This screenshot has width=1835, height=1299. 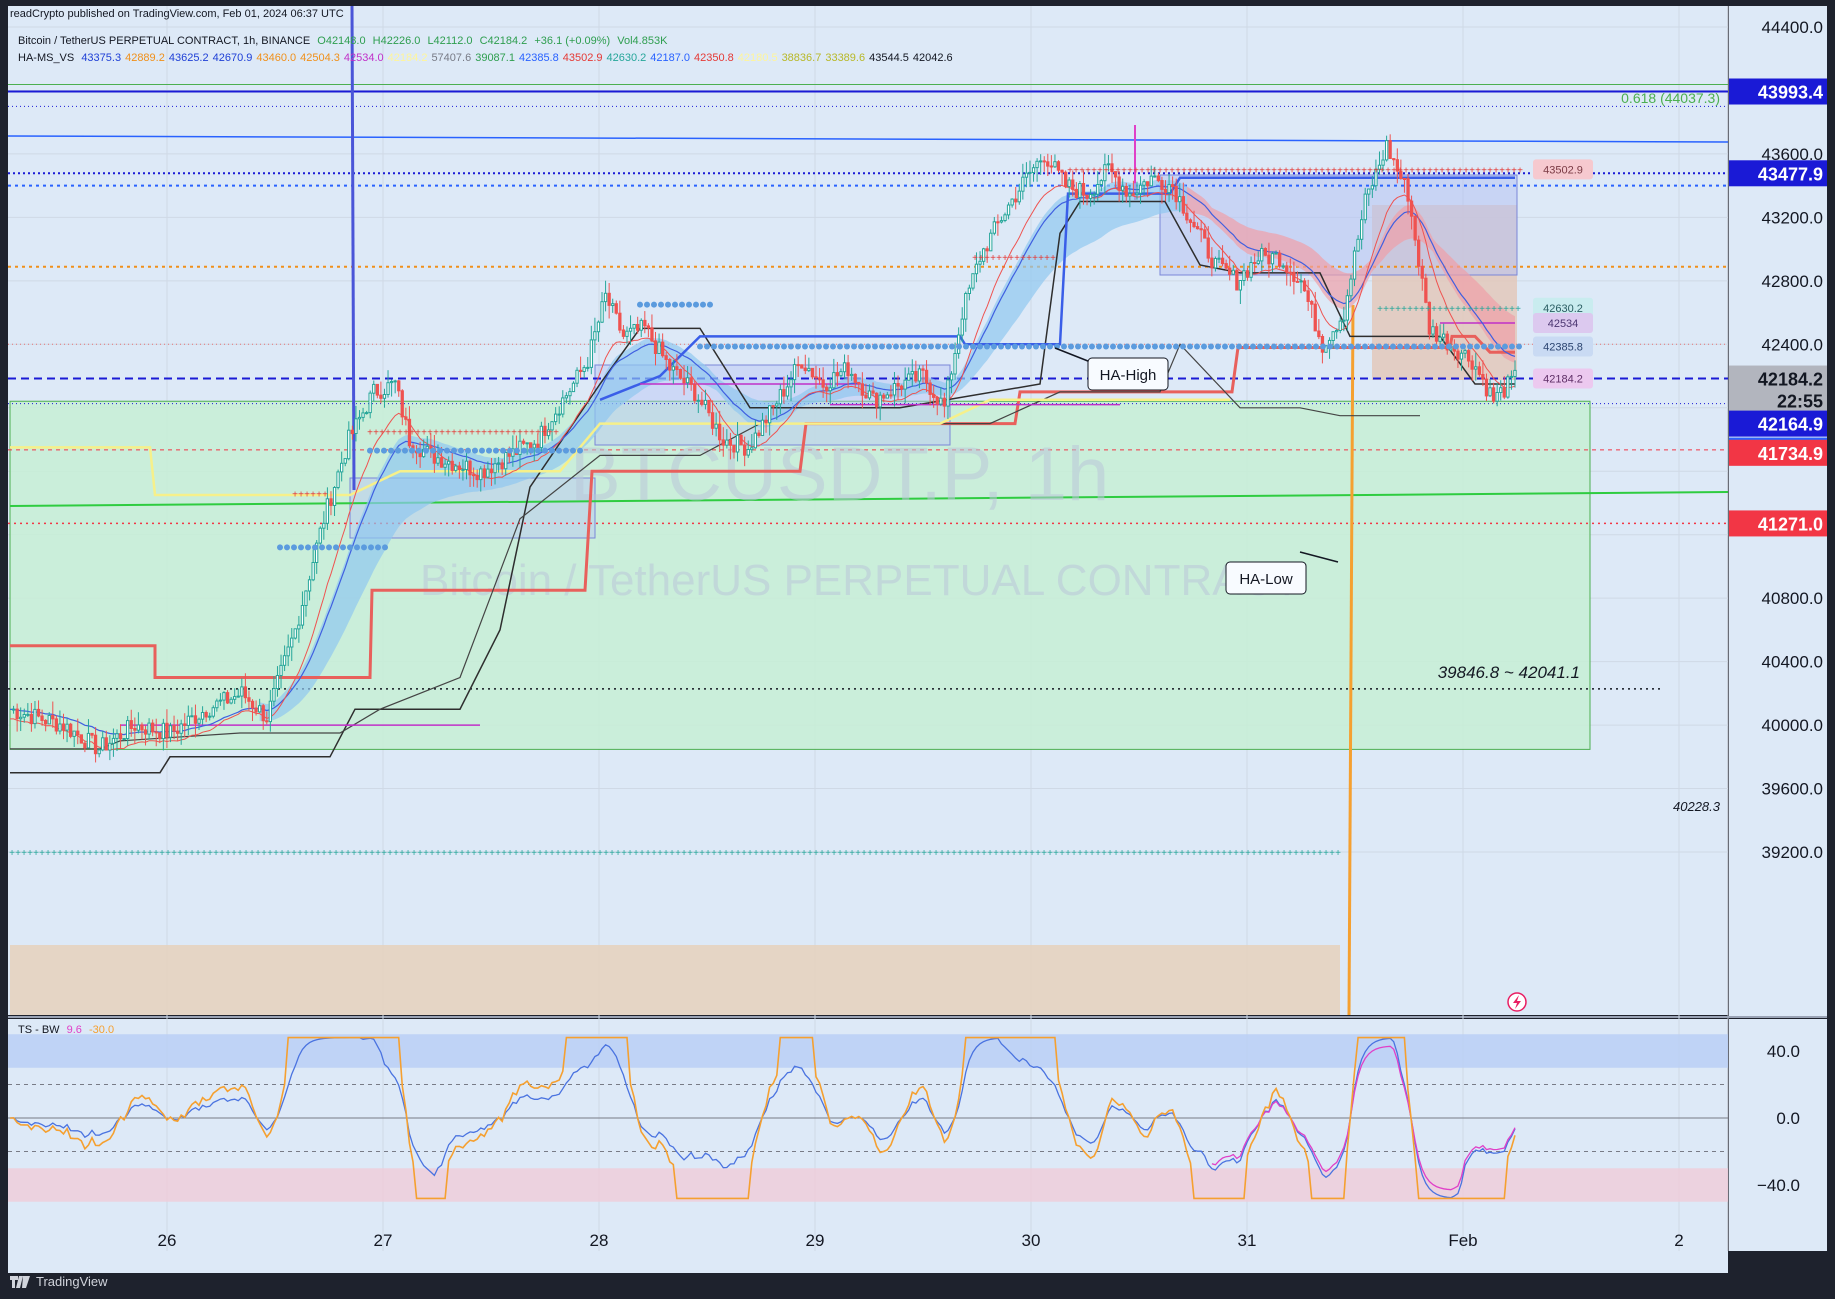 I want to click on indicator-value: 42042.6, so click(x=932, y=58).